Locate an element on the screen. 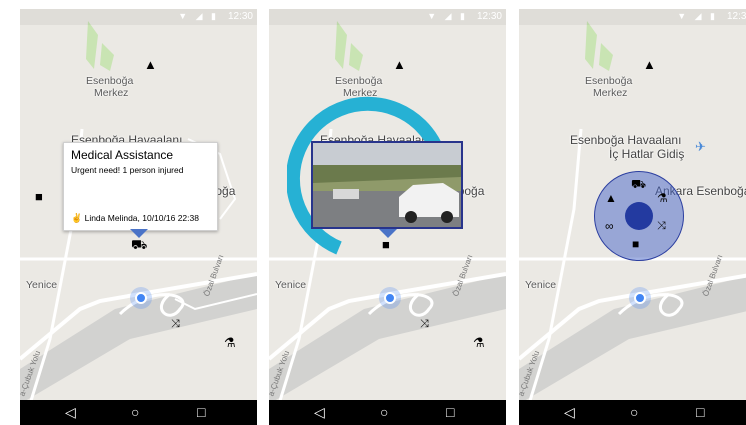 The width and height of the screenshot is (746, 425). radial-menu-center is located at coordinates (639, 216).